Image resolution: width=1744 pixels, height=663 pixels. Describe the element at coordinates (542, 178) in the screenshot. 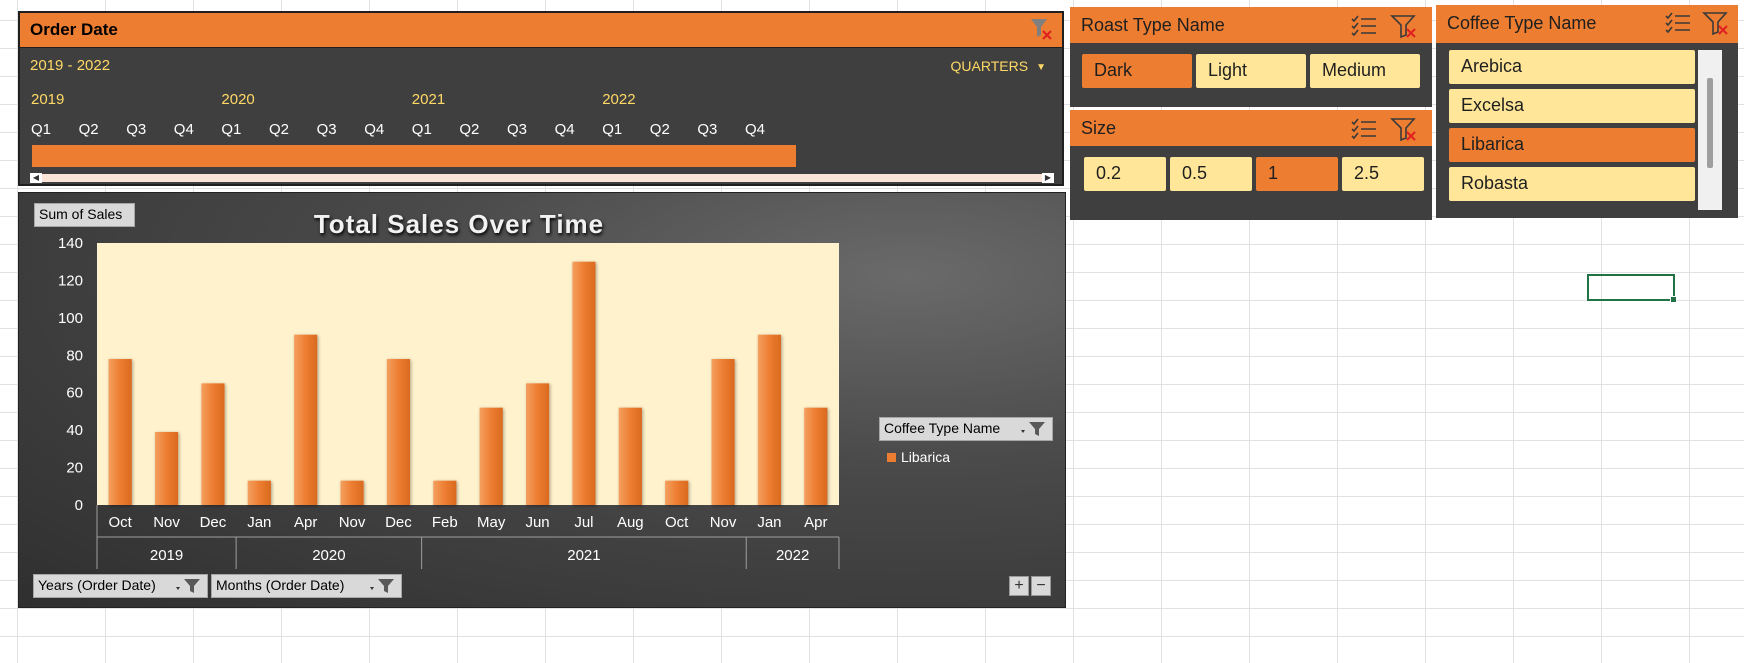

I see `timeline-scrollbar` at that location.